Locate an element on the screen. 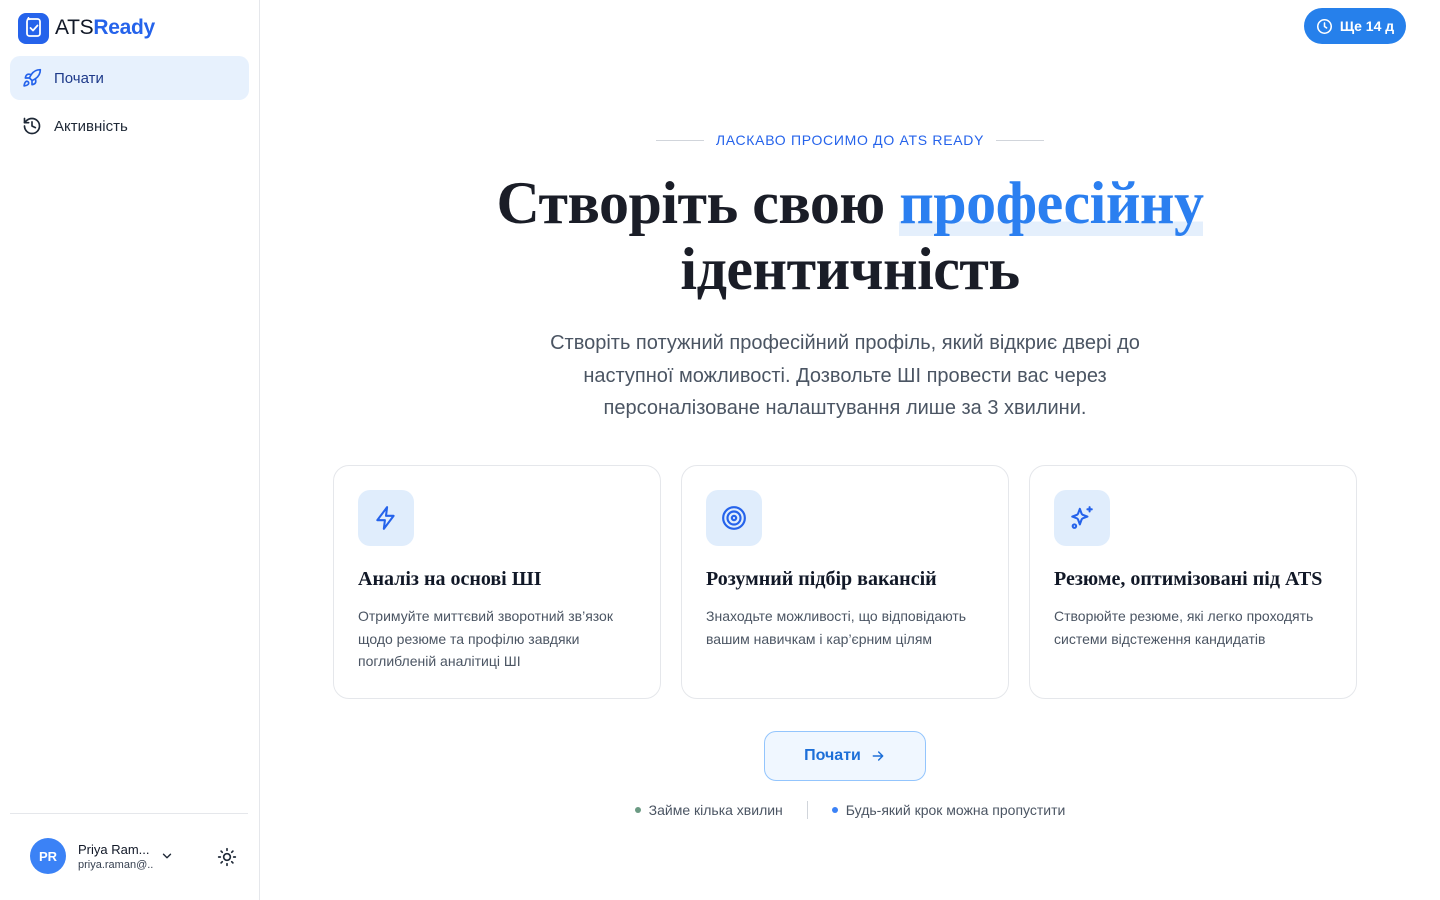  brand-name-part2: Ready is located at coordinates (124, 27).